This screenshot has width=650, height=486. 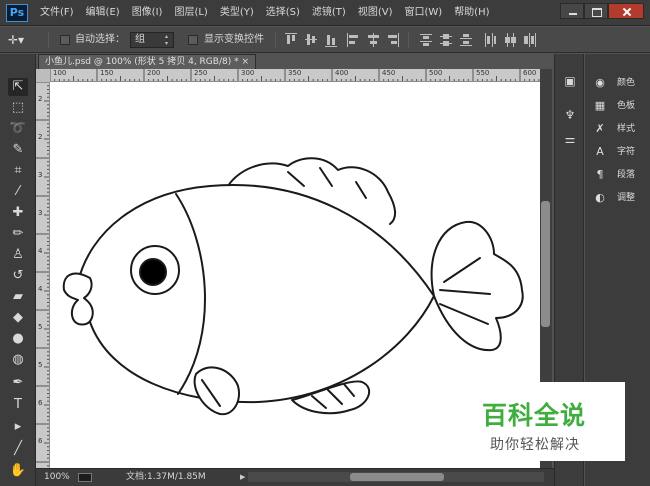 What do you see at coordinates (291, 40) in the screenshot?
I see `align-top-icon` at bounding box center [291, 40].